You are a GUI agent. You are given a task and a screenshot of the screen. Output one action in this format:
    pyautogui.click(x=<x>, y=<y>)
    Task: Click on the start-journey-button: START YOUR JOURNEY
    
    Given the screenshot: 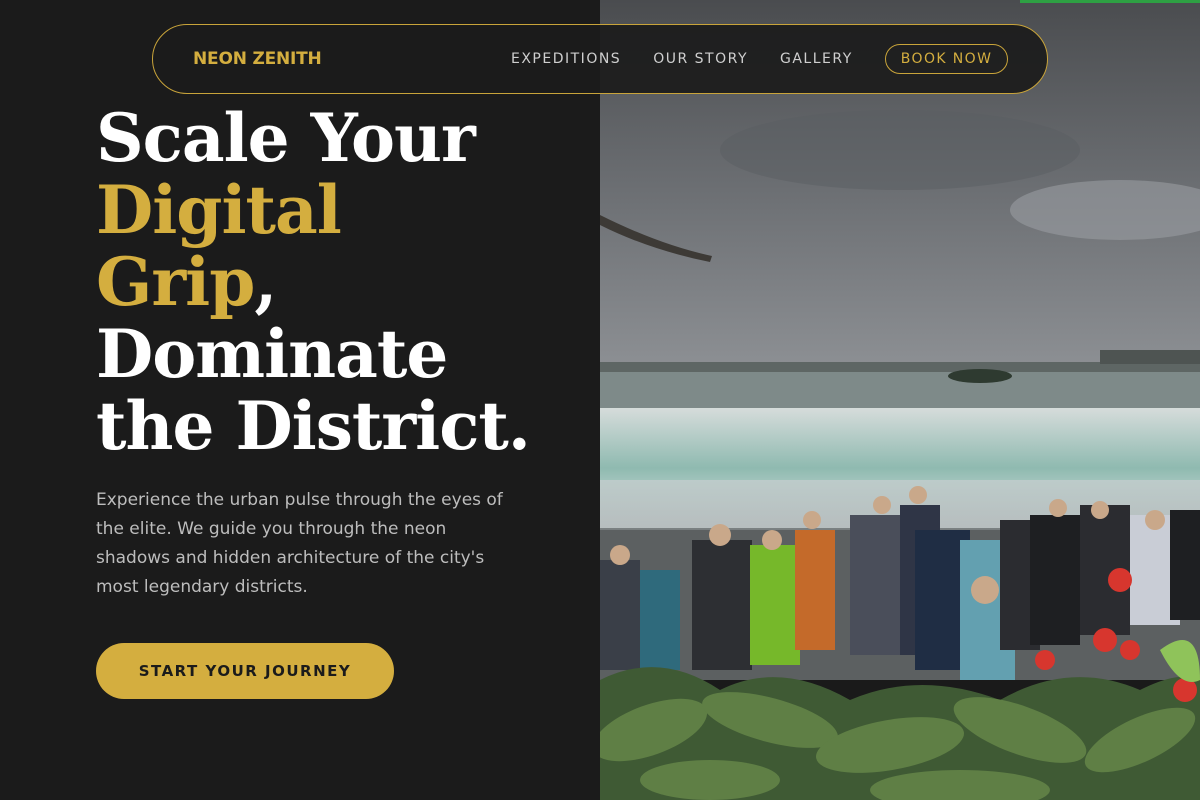 What is the action you would take?
    pyautogui.click(x=245, y=671)
    